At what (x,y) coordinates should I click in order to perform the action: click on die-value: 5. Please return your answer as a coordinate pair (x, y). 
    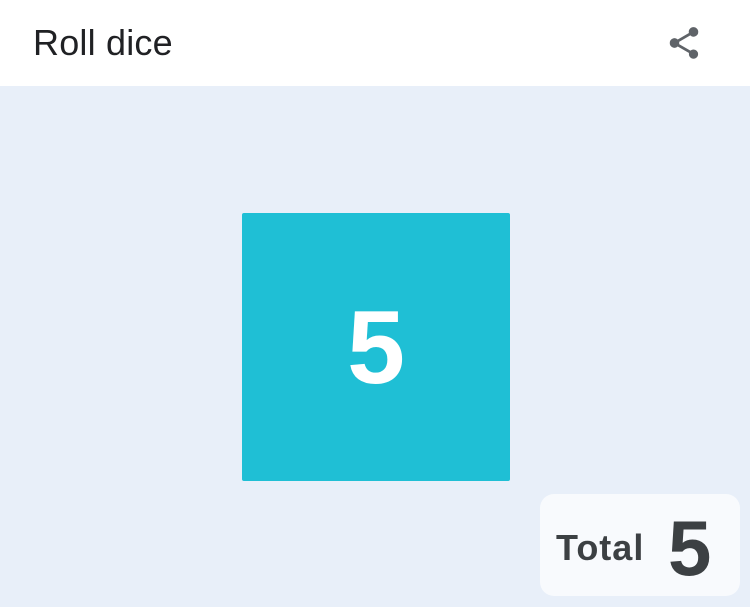
    Looking at the image, I should click on (376, 348).